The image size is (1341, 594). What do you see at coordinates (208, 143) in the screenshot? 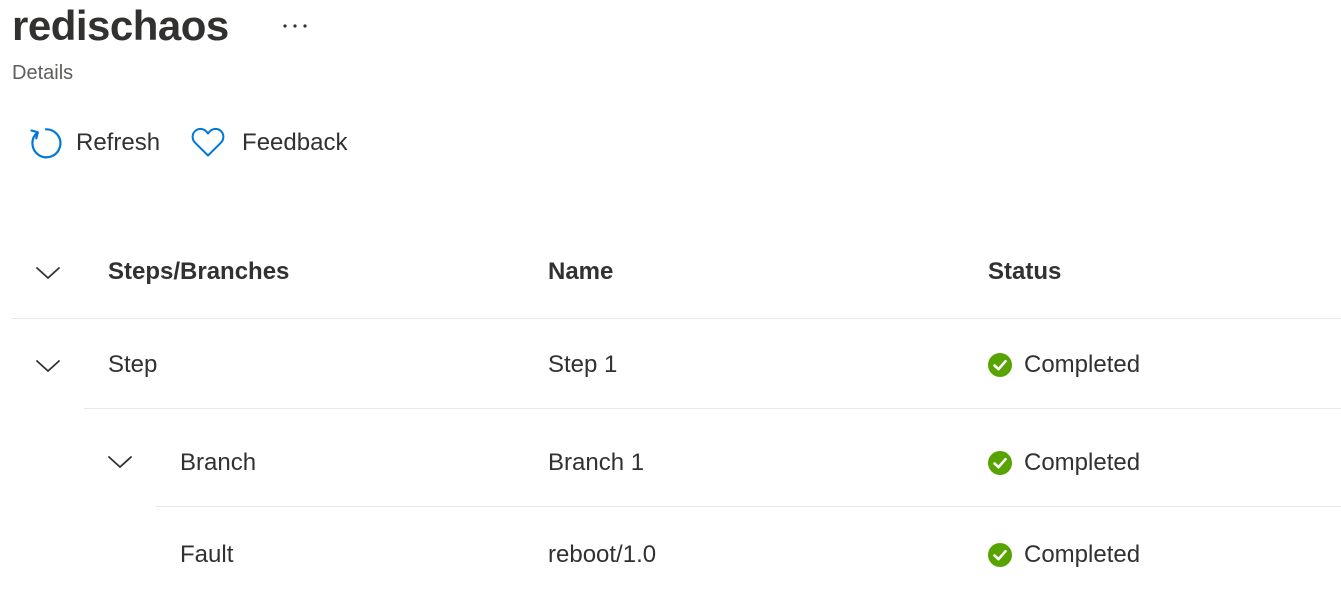
I see `heart-icon` at bounding box center [208, 143].